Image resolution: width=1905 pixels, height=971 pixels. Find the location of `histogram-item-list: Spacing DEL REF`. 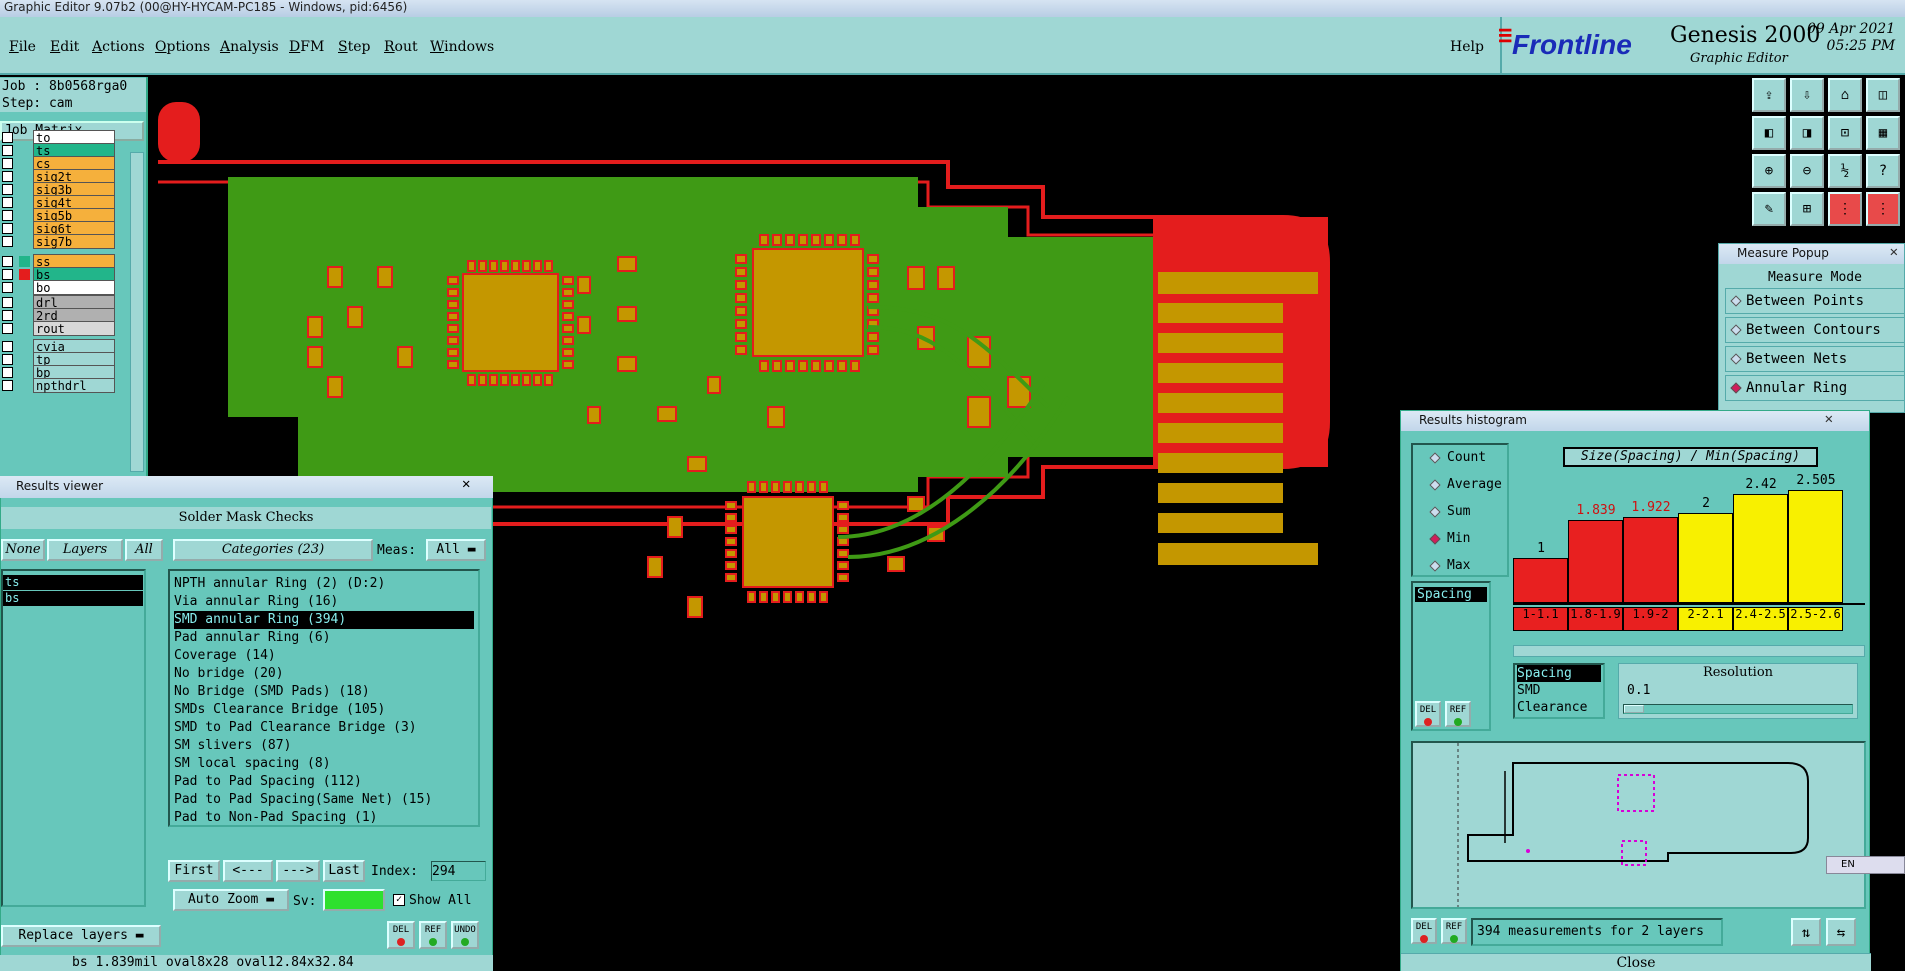

histogram-item-list: Spacing DEL REF is located at coordinates (1451, 656).